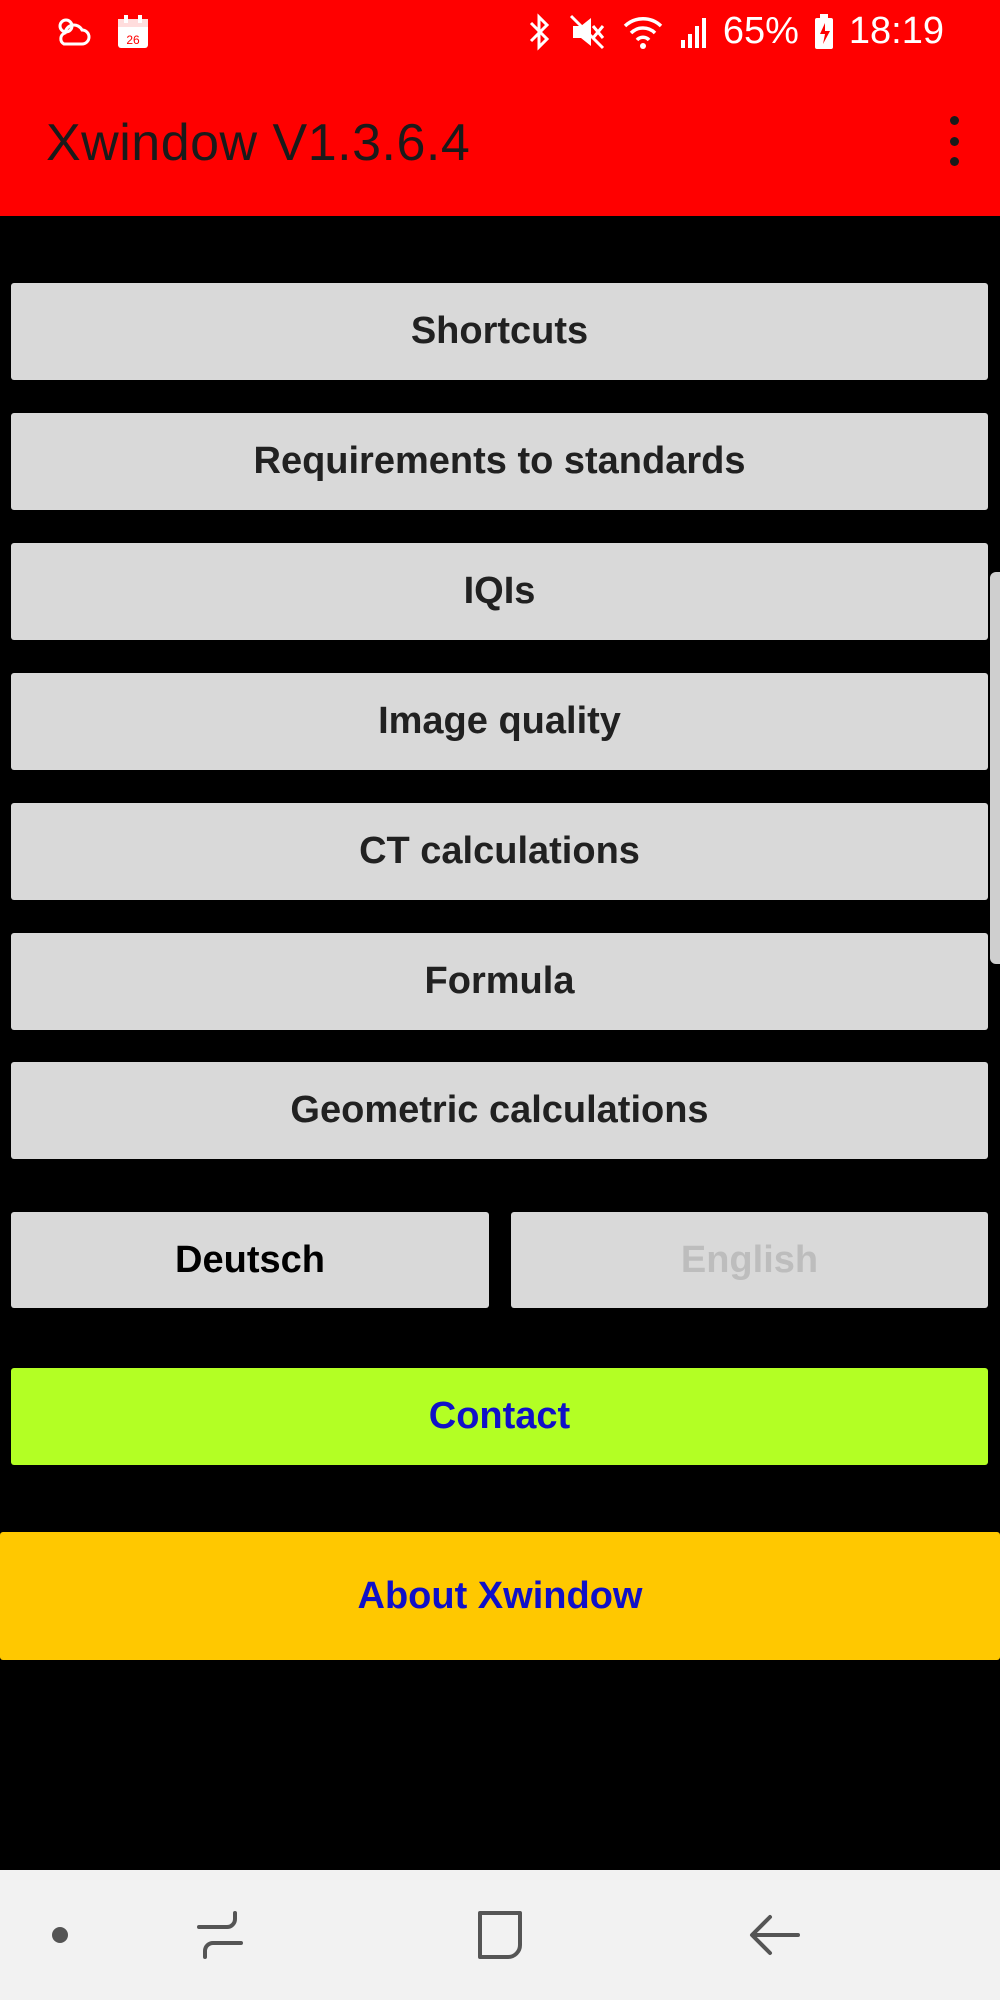 The height and width of the screenshot is (2000, 1000). Describe the element at coordinates (499, 721) in the screenshot. I see `image-quality-button: Image quality` at that location.